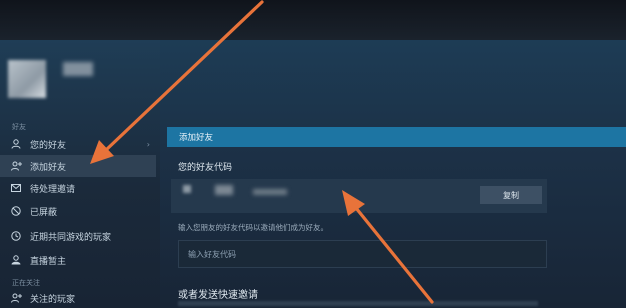 The image size is (626, 308). Describe the element at coordinates (16, 188) in the screenshot. I see `mail-icon` at that location.